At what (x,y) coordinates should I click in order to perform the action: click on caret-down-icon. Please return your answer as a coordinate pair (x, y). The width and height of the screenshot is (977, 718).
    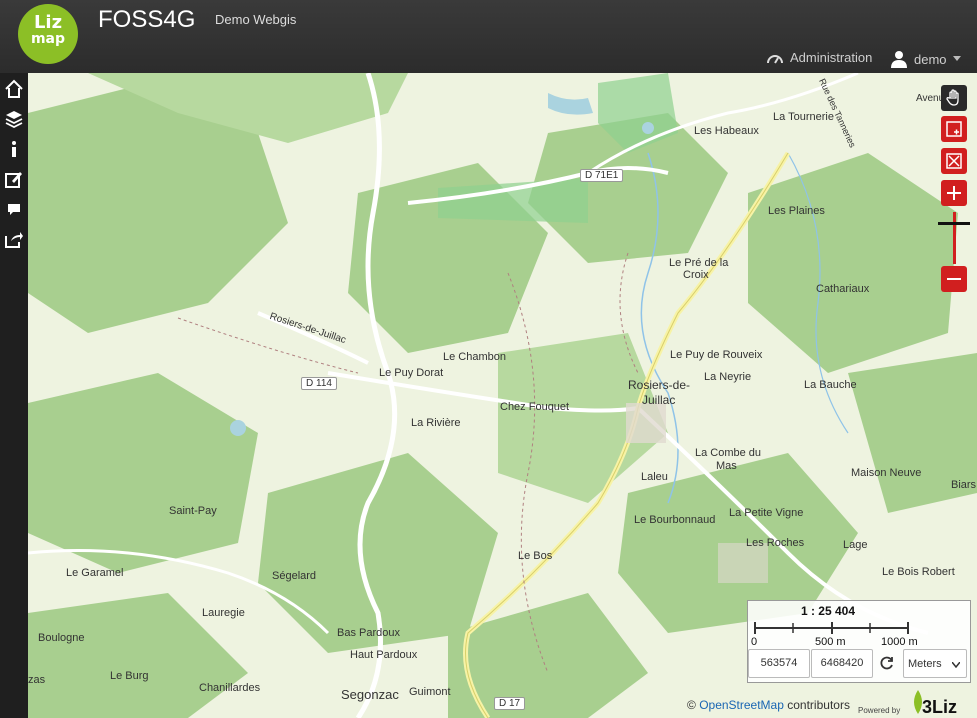
    Looking at the image, I should click on (956, 58).